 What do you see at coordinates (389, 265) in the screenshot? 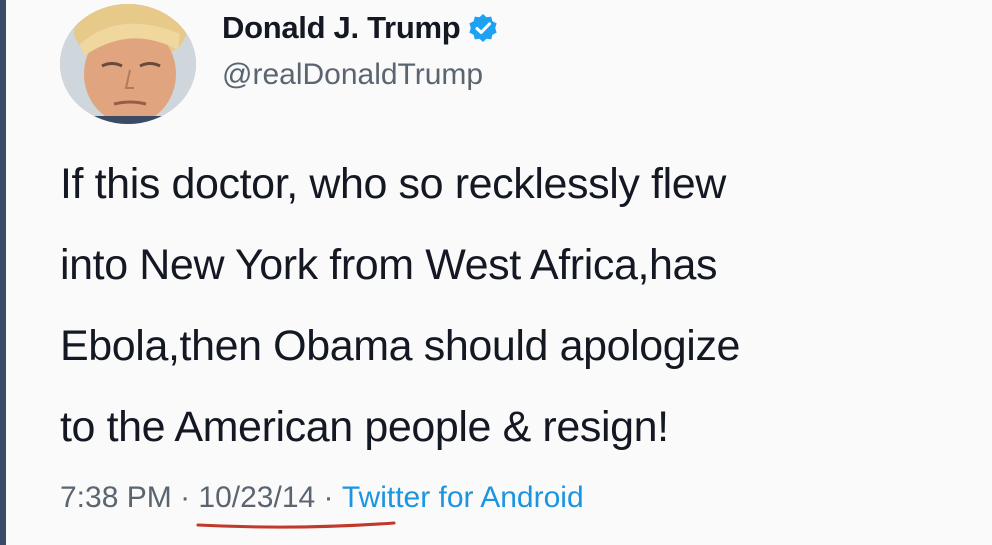
I see `tweet-text-line: into New York from West Africa,has` at bounding box center [389, 265].